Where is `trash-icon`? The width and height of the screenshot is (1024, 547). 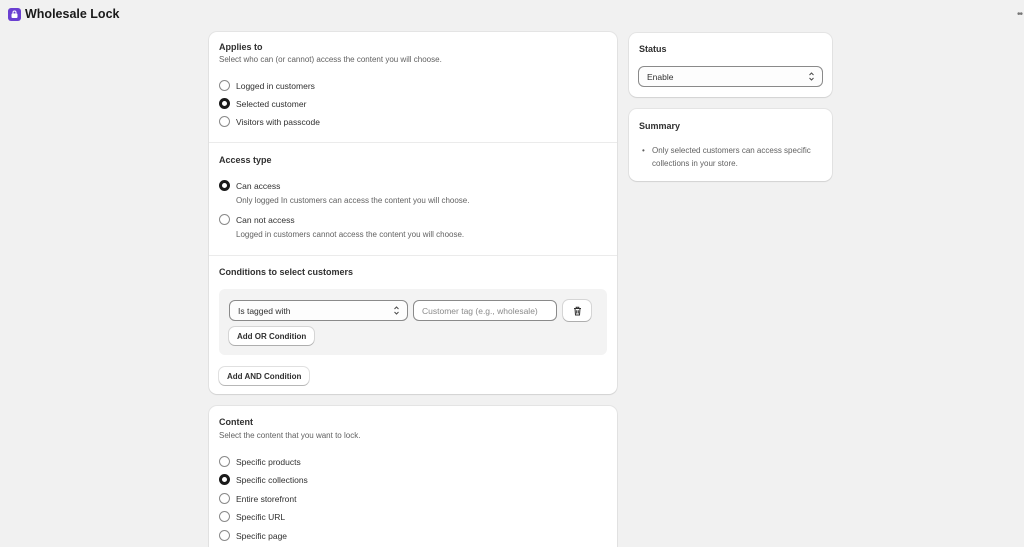
trash-icon is located at coordinates (577, 310).